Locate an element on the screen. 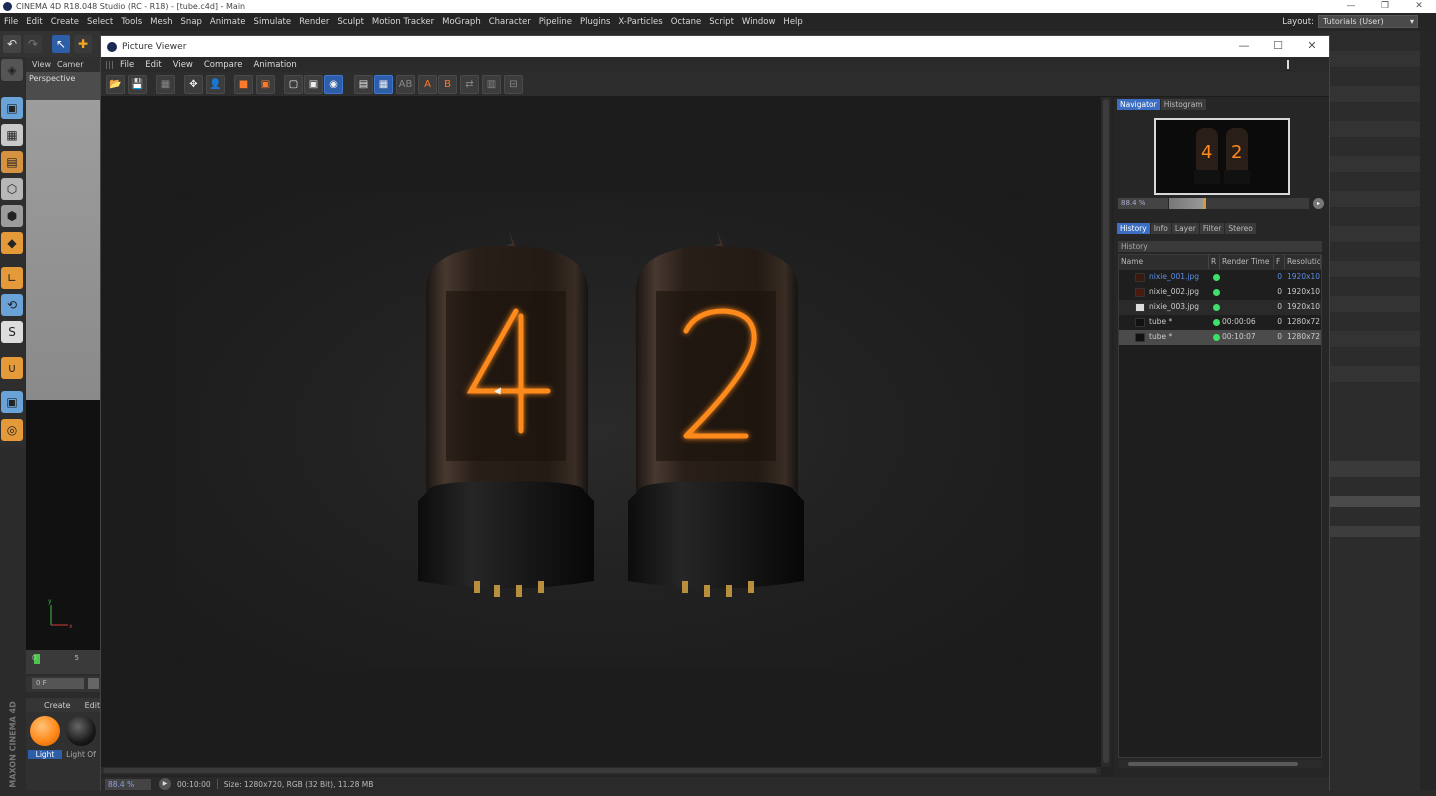  tab-info: Info is located at coordinates (1160, 228).